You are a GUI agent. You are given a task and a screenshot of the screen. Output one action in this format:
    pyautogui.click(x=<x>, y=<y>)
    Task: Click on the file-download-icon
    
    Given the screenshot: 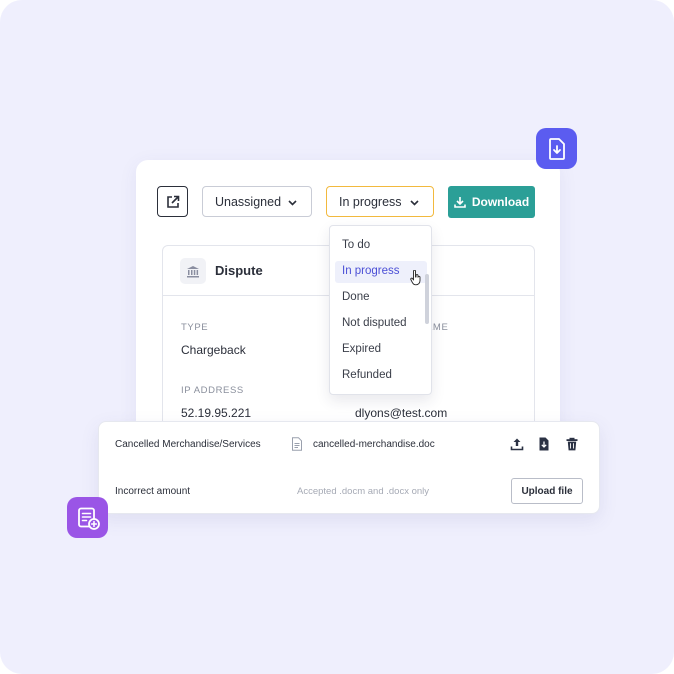 What is the action you would take?
    pyautogui.click(x=544, y=444)
    